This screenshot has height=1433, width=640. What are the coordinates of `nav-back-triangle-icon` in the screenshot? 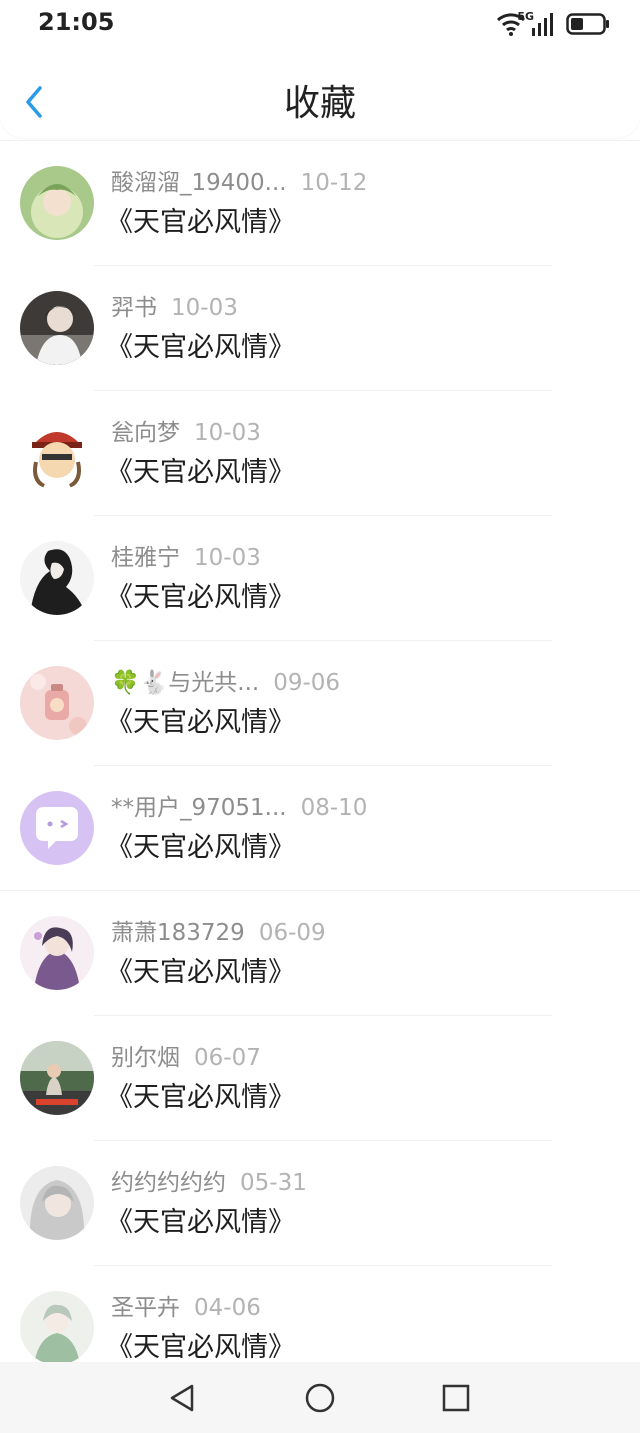 It's located at (182, 1398).